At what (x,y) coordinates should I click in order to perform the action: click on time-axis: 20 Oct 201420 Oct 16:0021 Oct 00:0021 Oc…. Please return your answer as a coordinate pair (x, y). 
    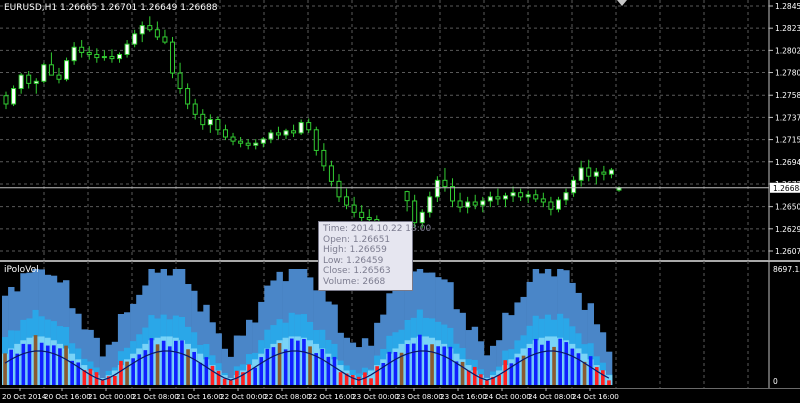
    Looking at the image, I should click on (400, 395).